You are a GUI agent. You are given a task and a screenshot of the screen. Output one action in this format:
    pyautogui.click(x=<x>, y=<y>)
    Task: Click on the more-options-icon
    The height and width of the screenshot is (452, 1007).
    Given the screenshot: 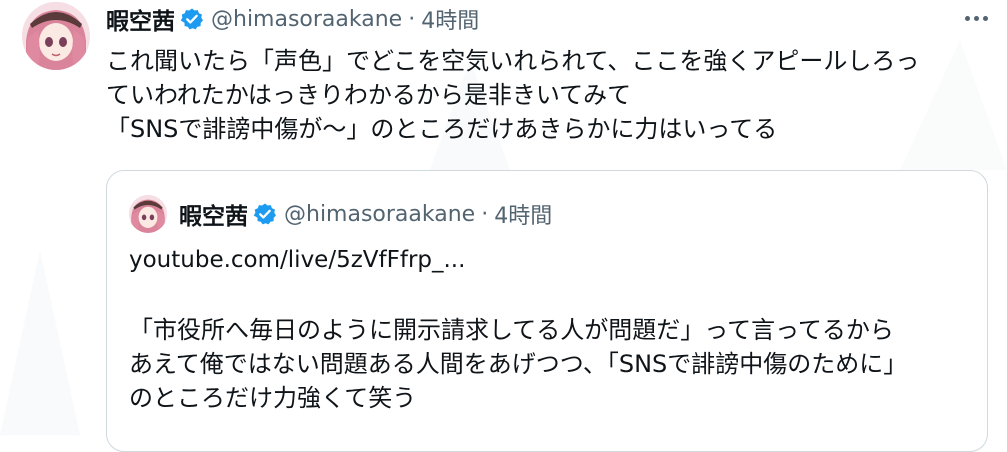 What is the action you would take?
    pyautogui.click(x=976, y=18)
    